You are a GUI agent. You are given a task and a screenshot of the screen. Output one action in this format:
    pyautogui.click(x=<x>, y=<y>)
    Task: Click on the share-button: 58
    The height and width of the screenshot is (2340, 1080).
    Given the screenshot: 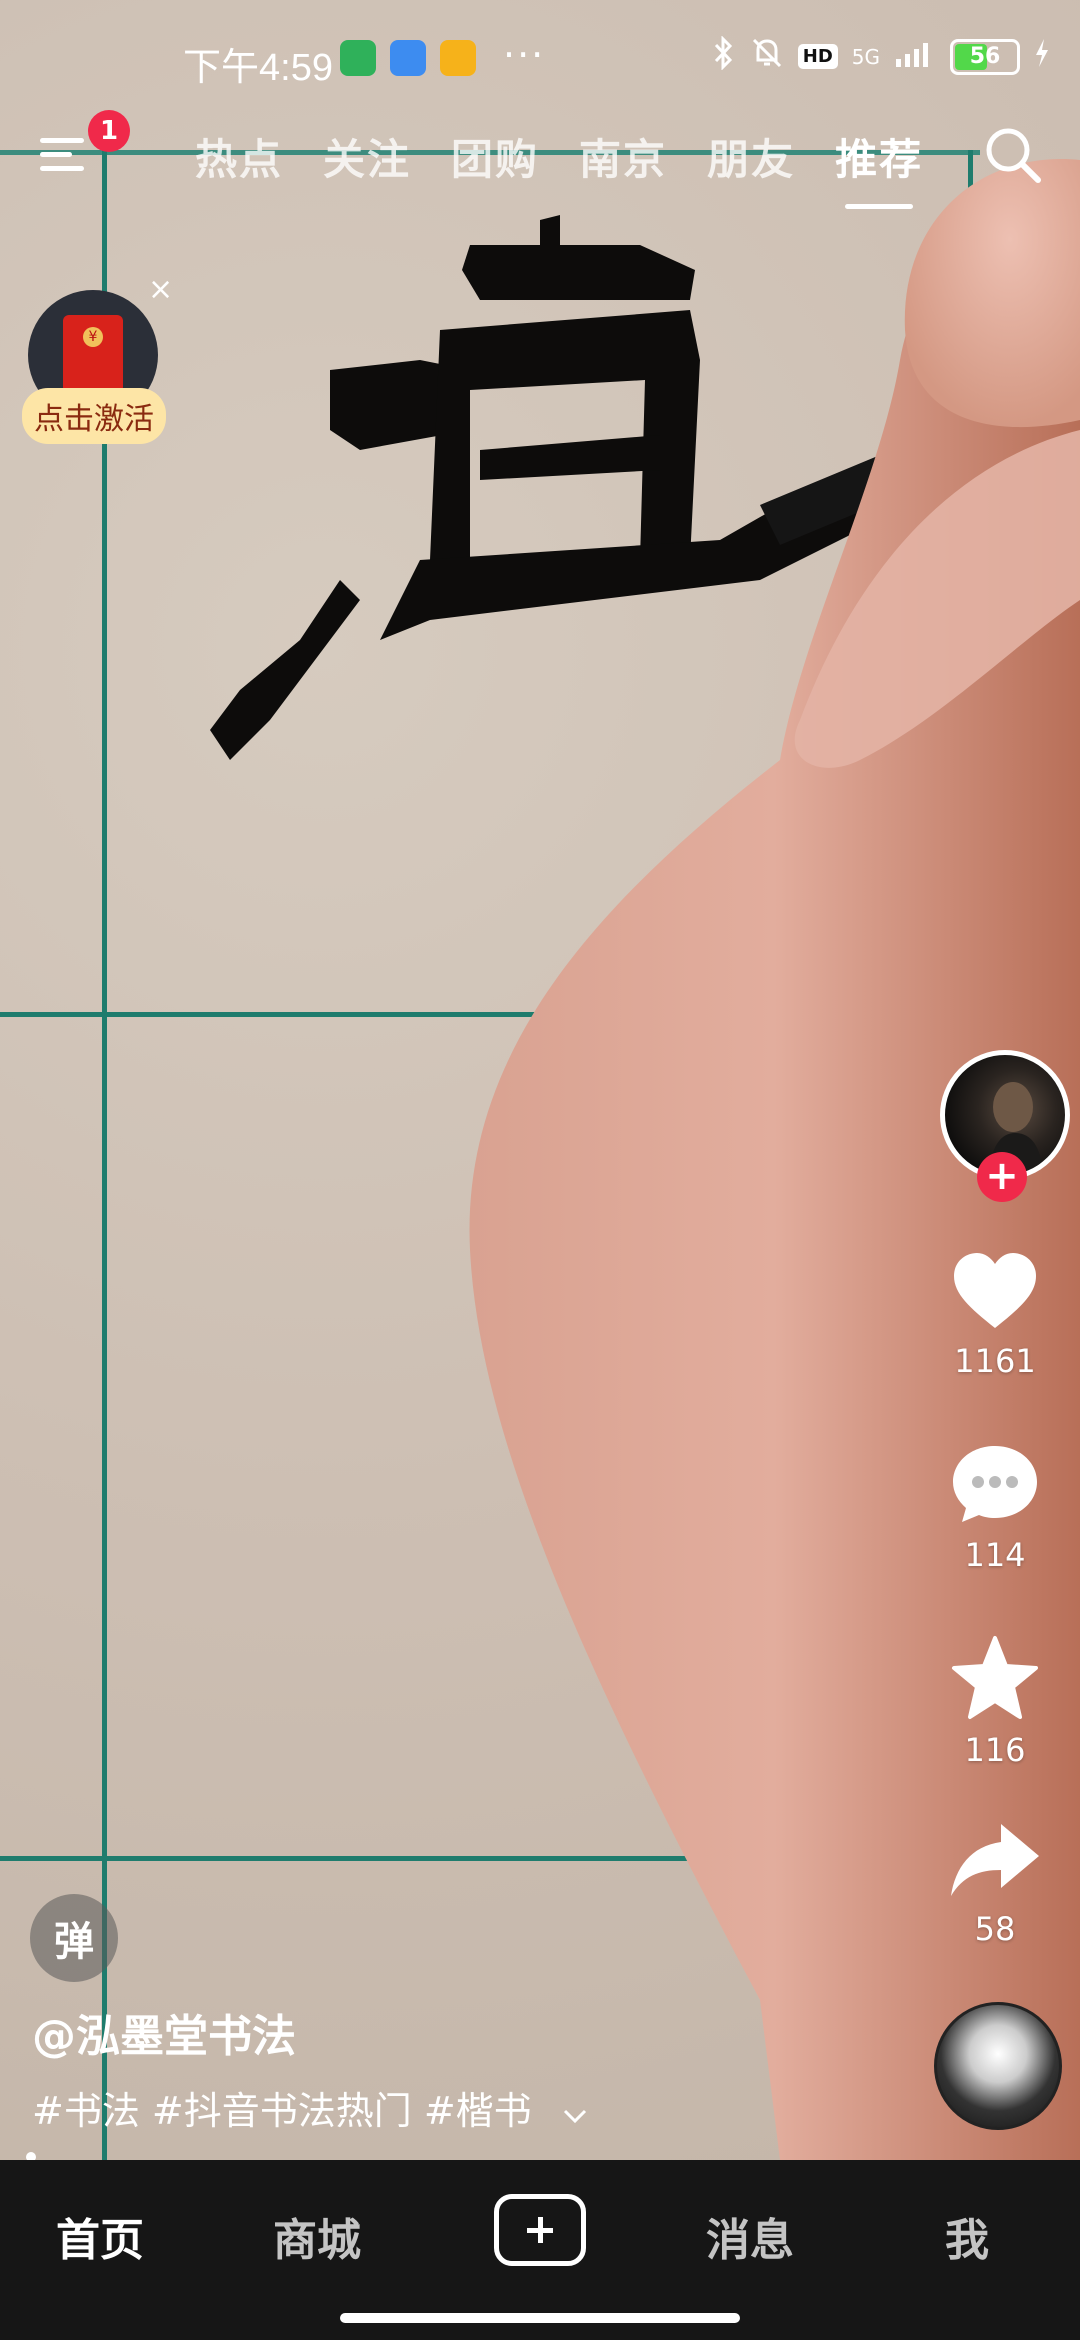 What is the action you would take?
    pyautogui.click(x=995, y=1884)
    